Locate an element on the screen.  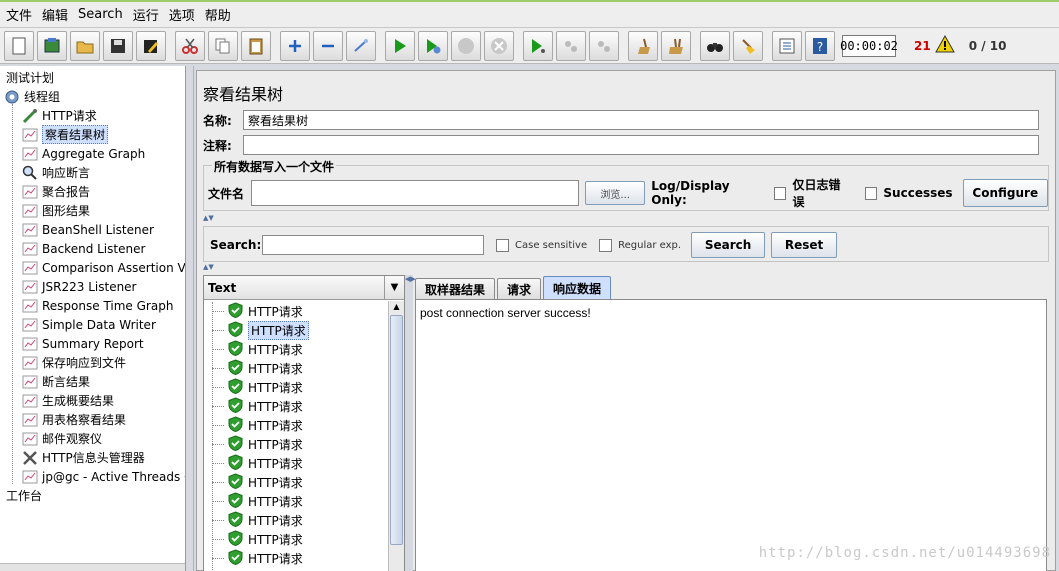
regex-checkbox is located at coordinates (606, 245).